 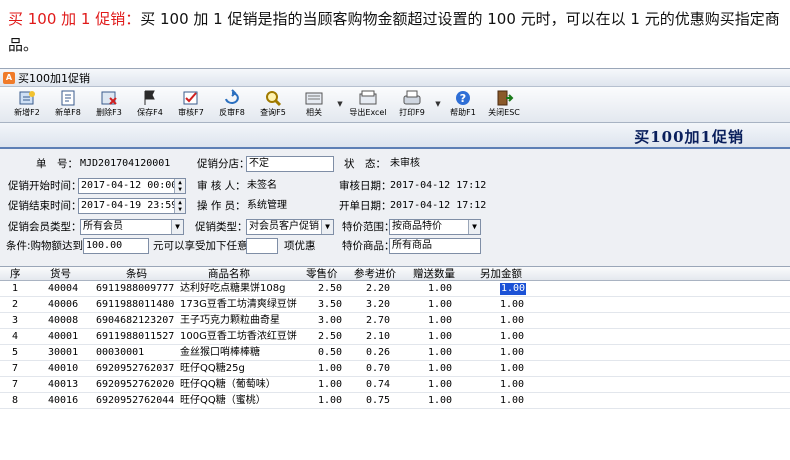 I want to click on help-icon: ?, so click(x=463, y=98).